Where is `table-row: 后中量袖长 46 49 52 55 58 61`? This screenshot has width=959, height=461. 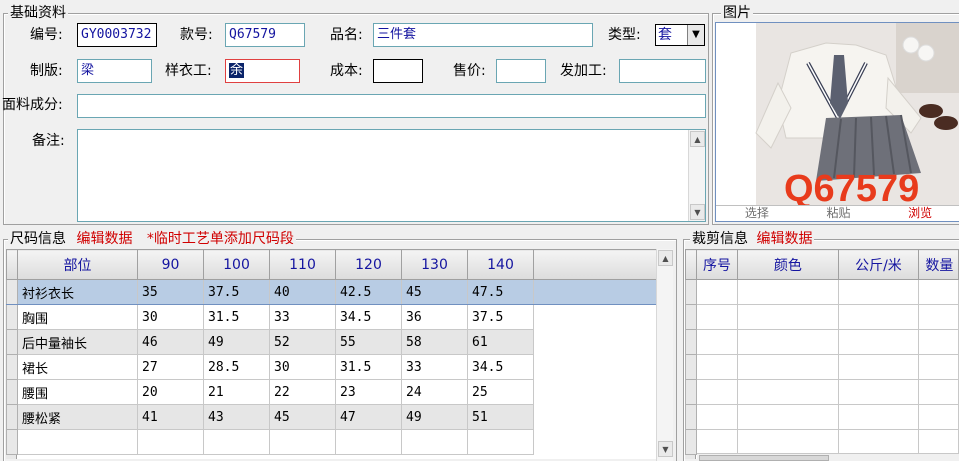
table-row: 后中量袖长 46 49 52 55 58 61 is located at coordinates (331, 342).